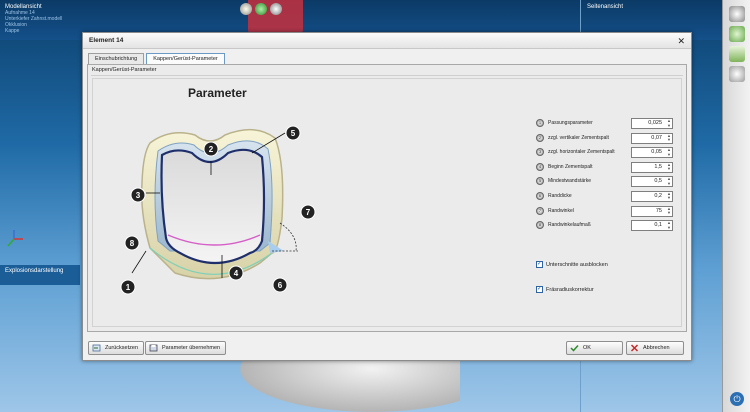  Describe the element at coordinates (655, 123) in the screenshot. I see `param-value: 0,025` at that location.